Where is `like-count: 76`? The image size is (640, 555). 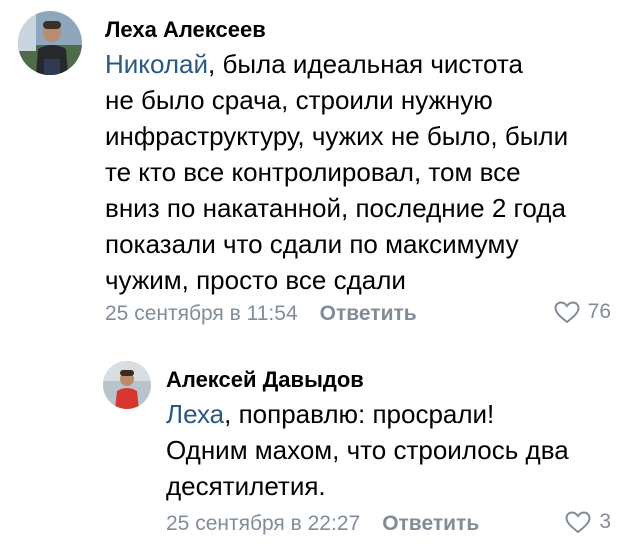 like-count: 76 is located at coordinates (599, 311).